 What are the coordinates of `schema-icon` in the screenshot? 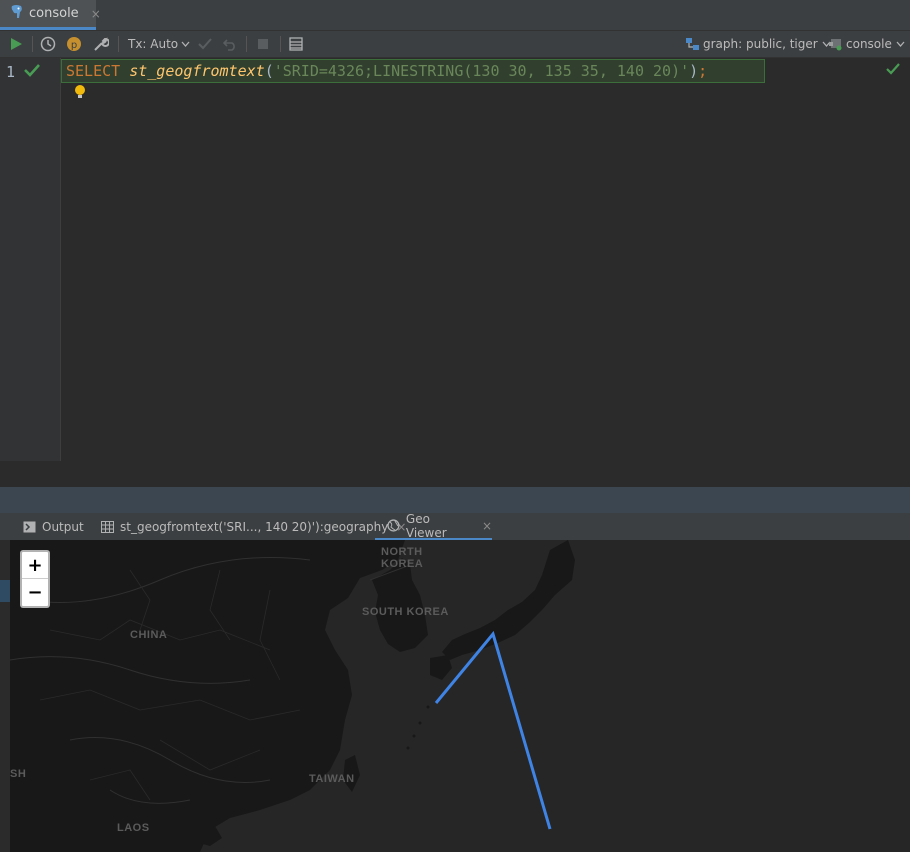 It's located at (692, 44).